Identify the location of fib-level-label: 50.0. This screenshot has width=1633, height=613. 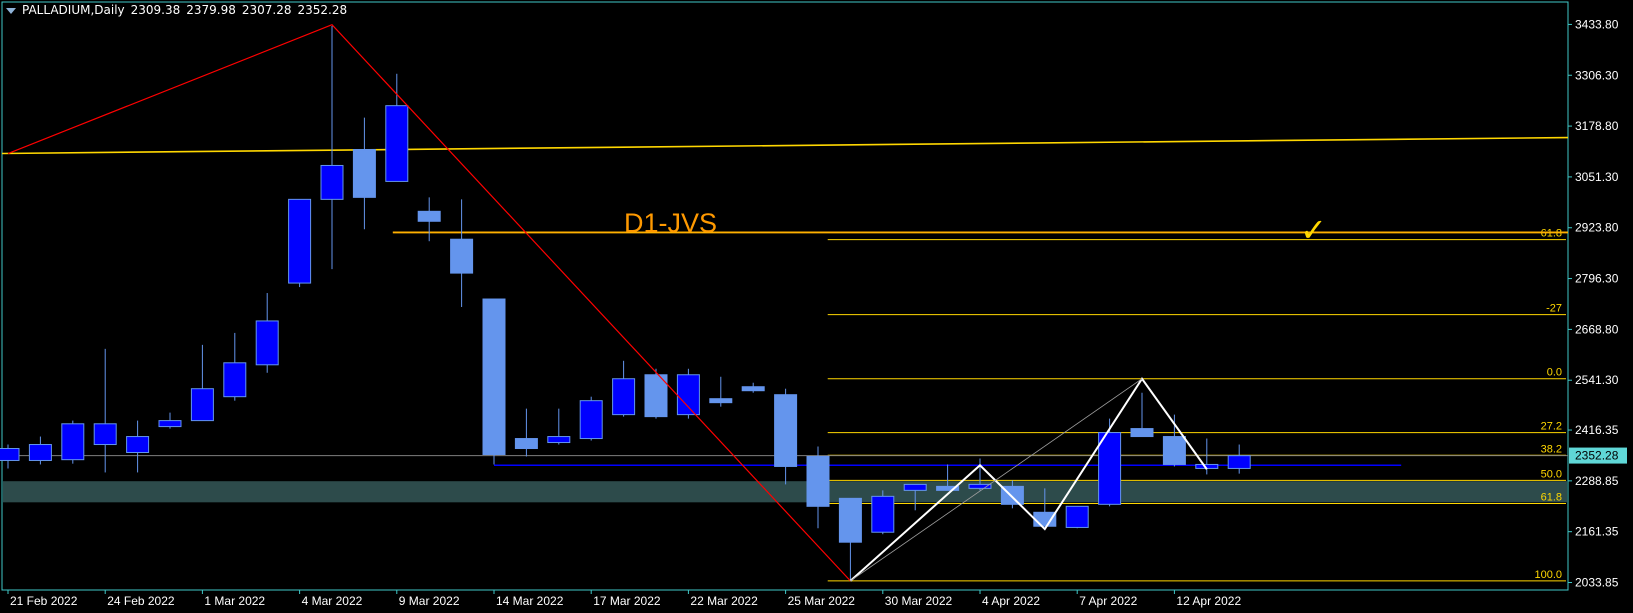
(1551, 474).